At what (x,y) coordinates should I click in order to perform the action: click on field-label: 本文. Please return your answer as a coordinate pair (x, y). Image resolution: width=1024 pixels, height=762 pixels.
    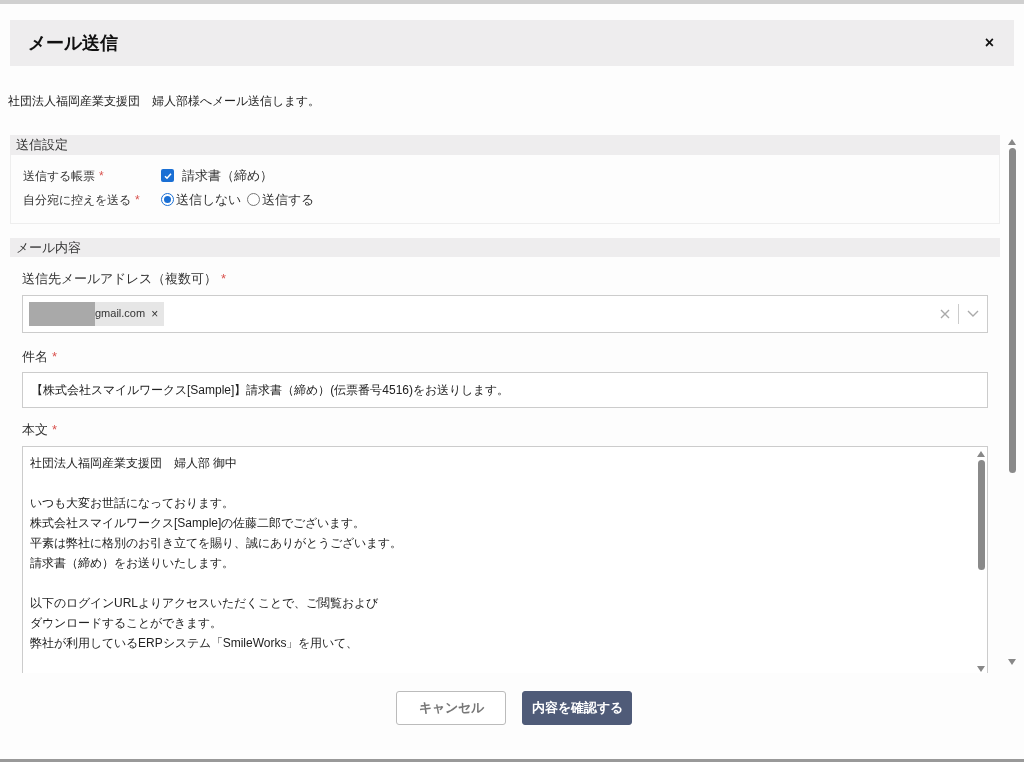
    Looking at the image, I should click on (35, 430).